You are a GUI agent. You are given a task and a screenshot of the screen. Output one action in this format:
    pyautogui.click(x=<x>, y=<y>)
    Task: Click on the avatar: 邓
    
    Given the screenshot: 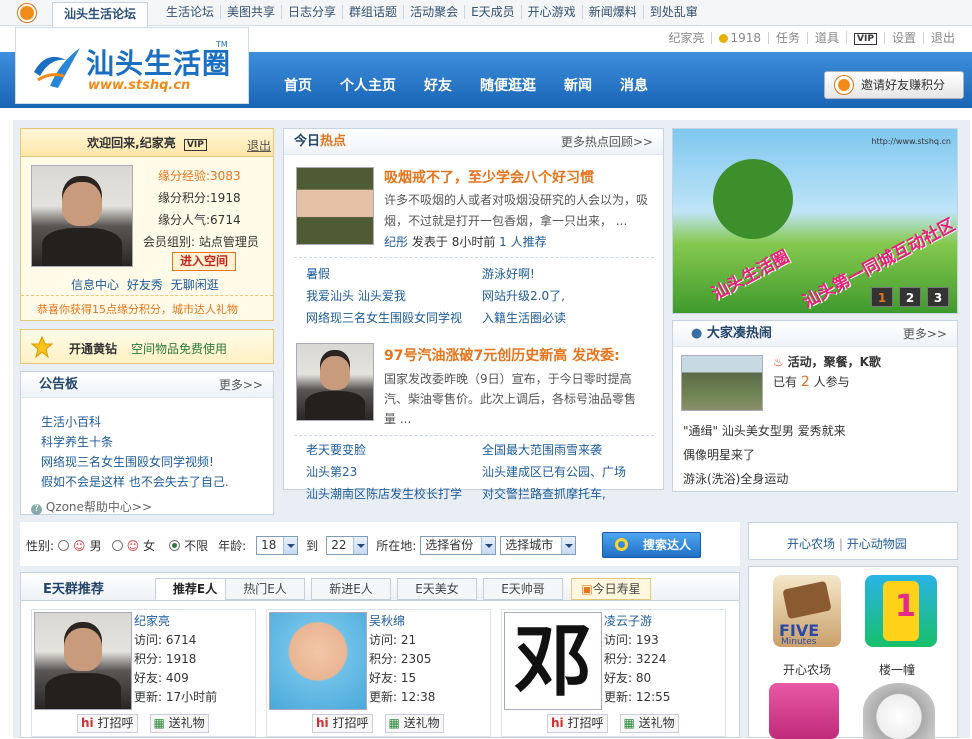 What is the action you would take?
    pyautogui.click(x=553, y=661)
    